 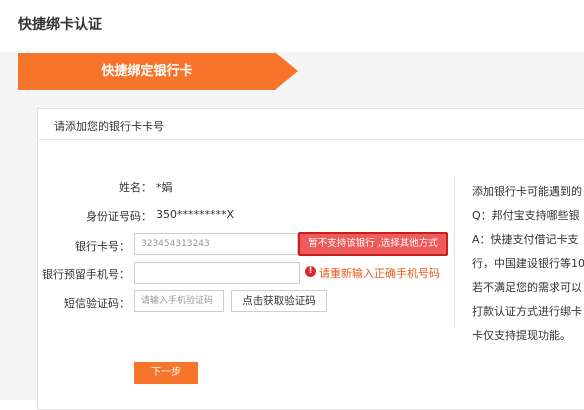 I want to click on bank-card-input: 323454313243, so click(x=216, y=244).